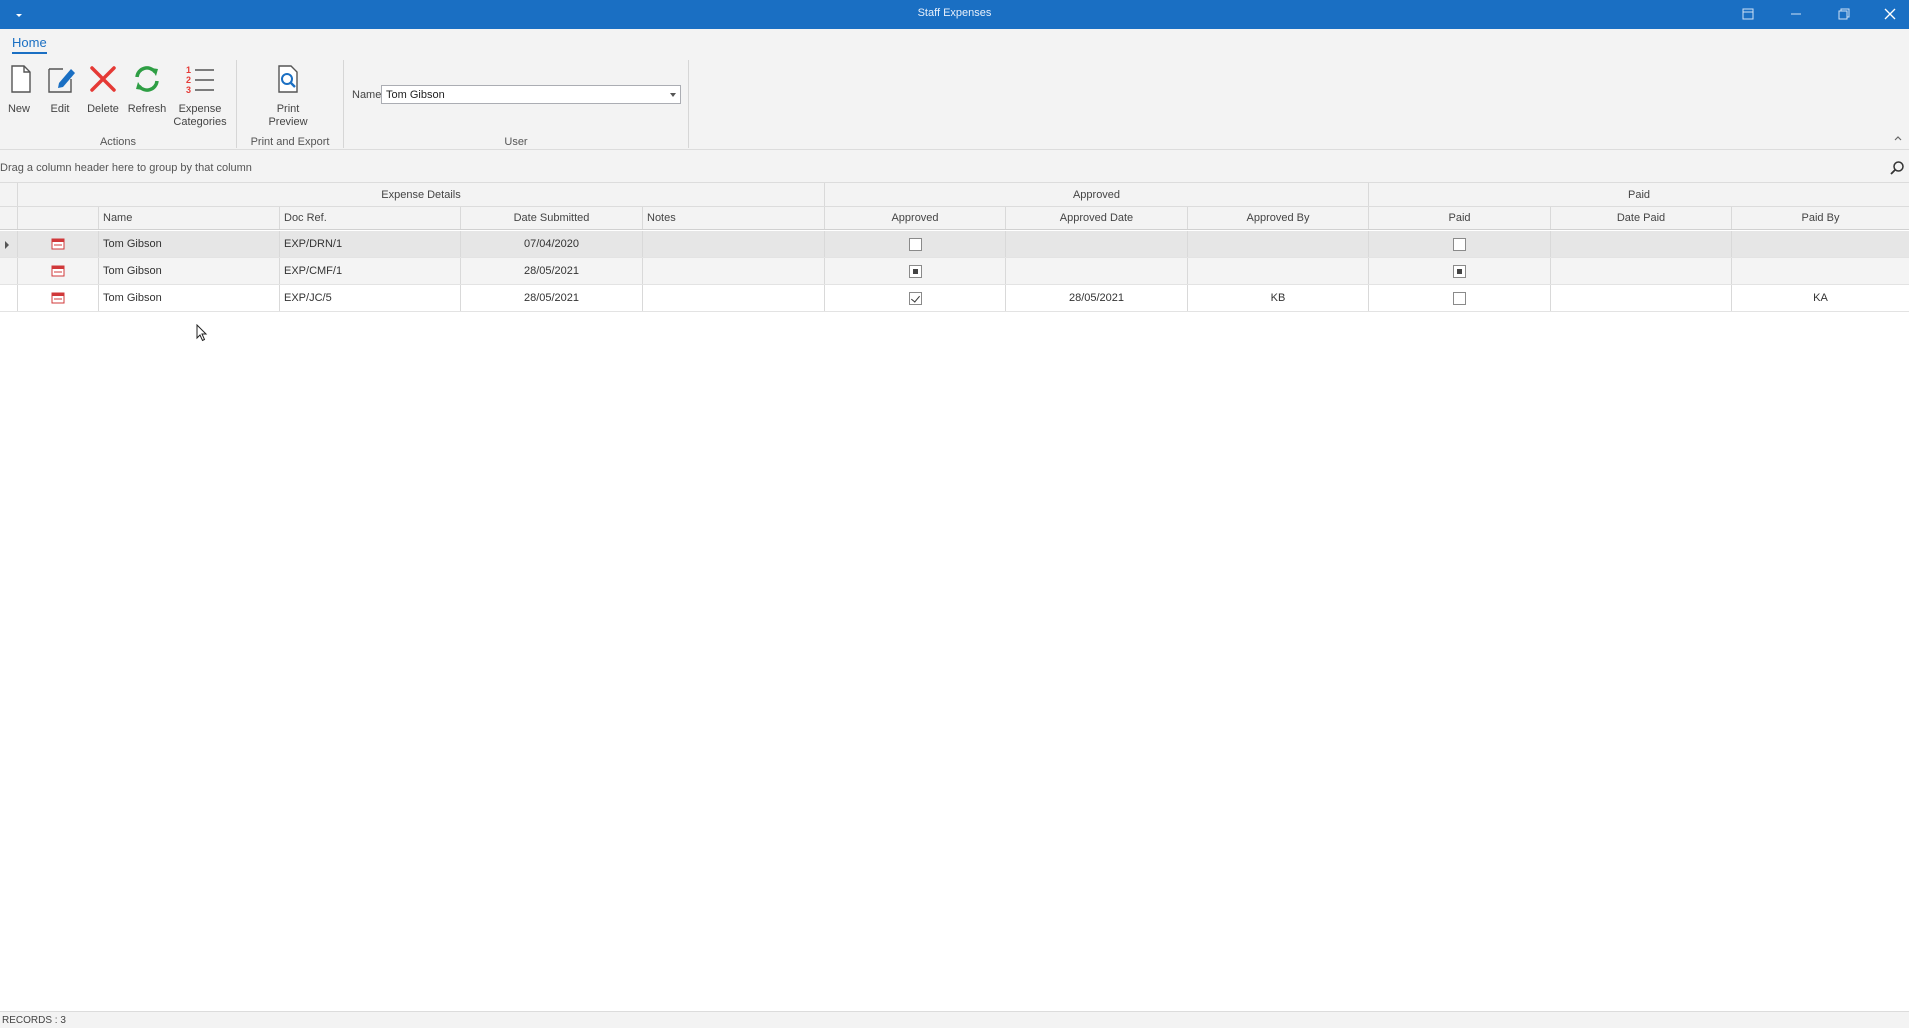  I want to click on name-combo: Tom Gibson, so click(531, 94).